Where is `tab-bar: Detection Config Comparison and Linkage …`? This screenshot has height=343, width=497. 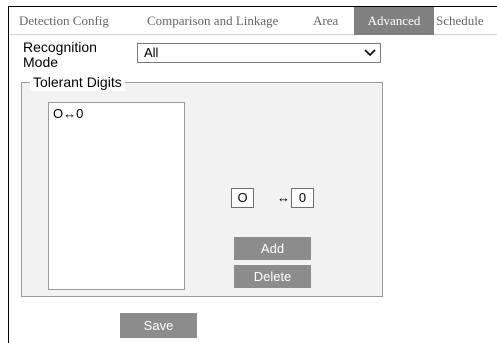
tab-bar: Detection Config Comparison and Linkage … is located at coordinates (253, 21).